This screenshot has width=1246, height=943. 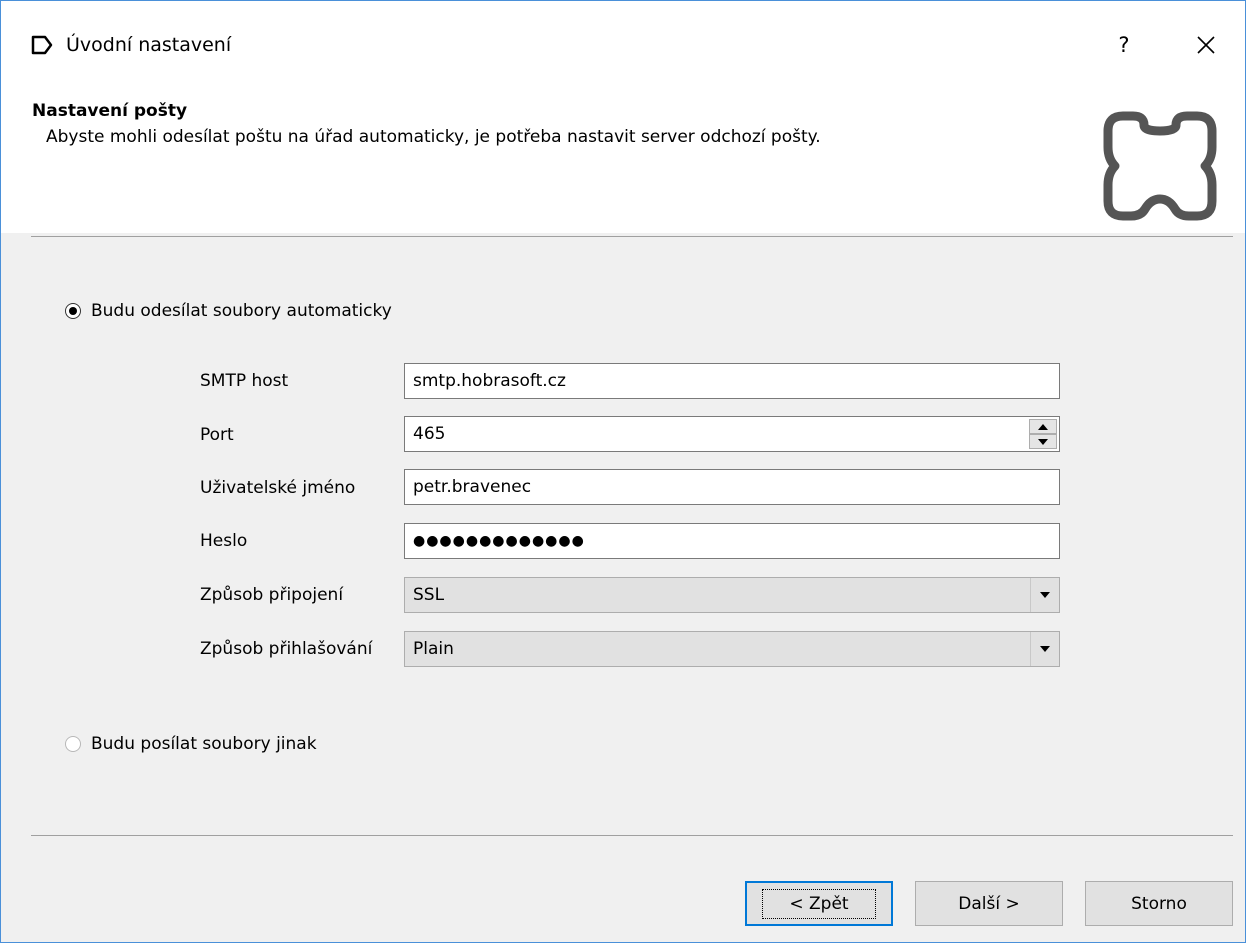 What do you see at coordinates (241, 311) in the screenshot?
I see `radio-label: Budu odesílat soubory automaticky` at bounding box center [241, 311].